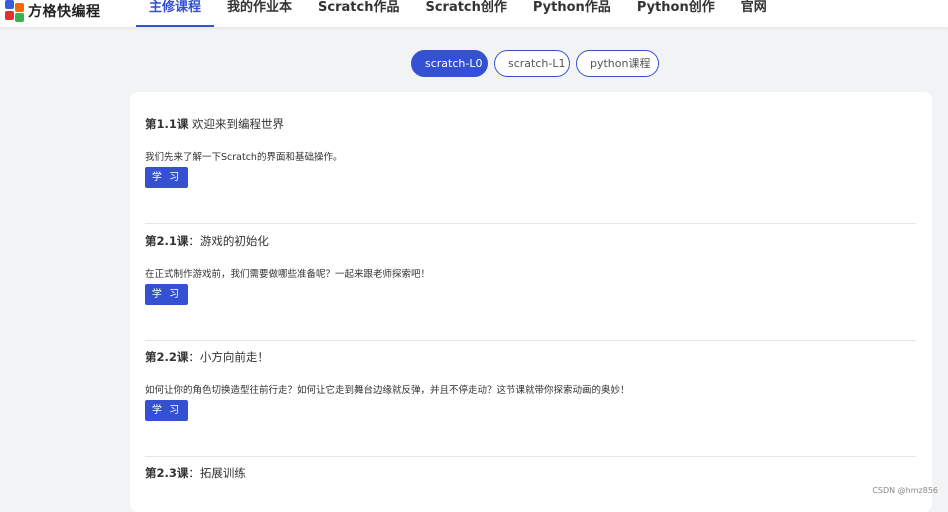 The height and width of the screenshot is (512, 948). What do you see at coordinates (167, 473) in the screenshot?
I see `lesson-number: 第2.3课` at bounding box center [167, 473].